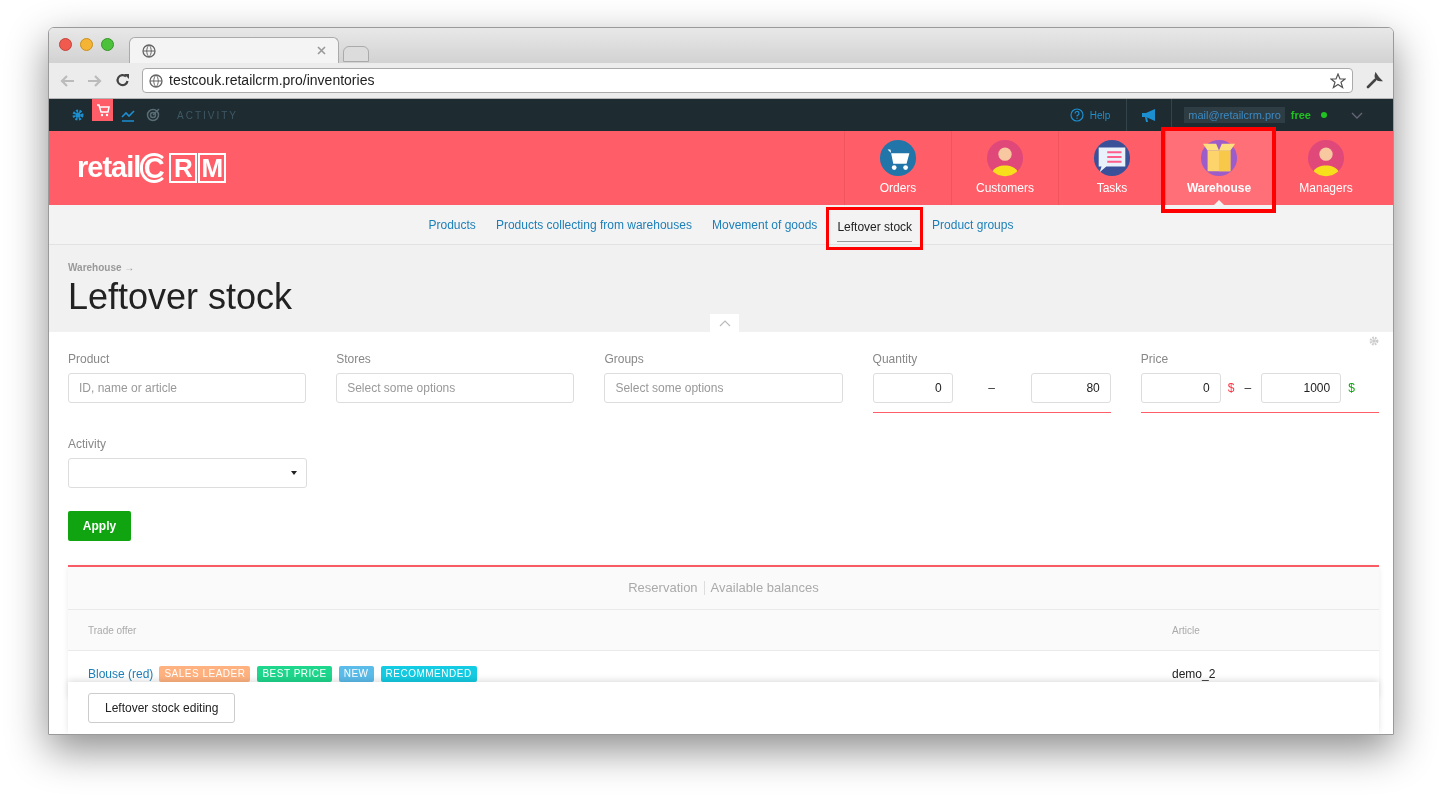 The width and height of the screenshot is (1443, 806). I want to click on leftover-stock-editing-button: Leftover stock editing, so click(162, 708).